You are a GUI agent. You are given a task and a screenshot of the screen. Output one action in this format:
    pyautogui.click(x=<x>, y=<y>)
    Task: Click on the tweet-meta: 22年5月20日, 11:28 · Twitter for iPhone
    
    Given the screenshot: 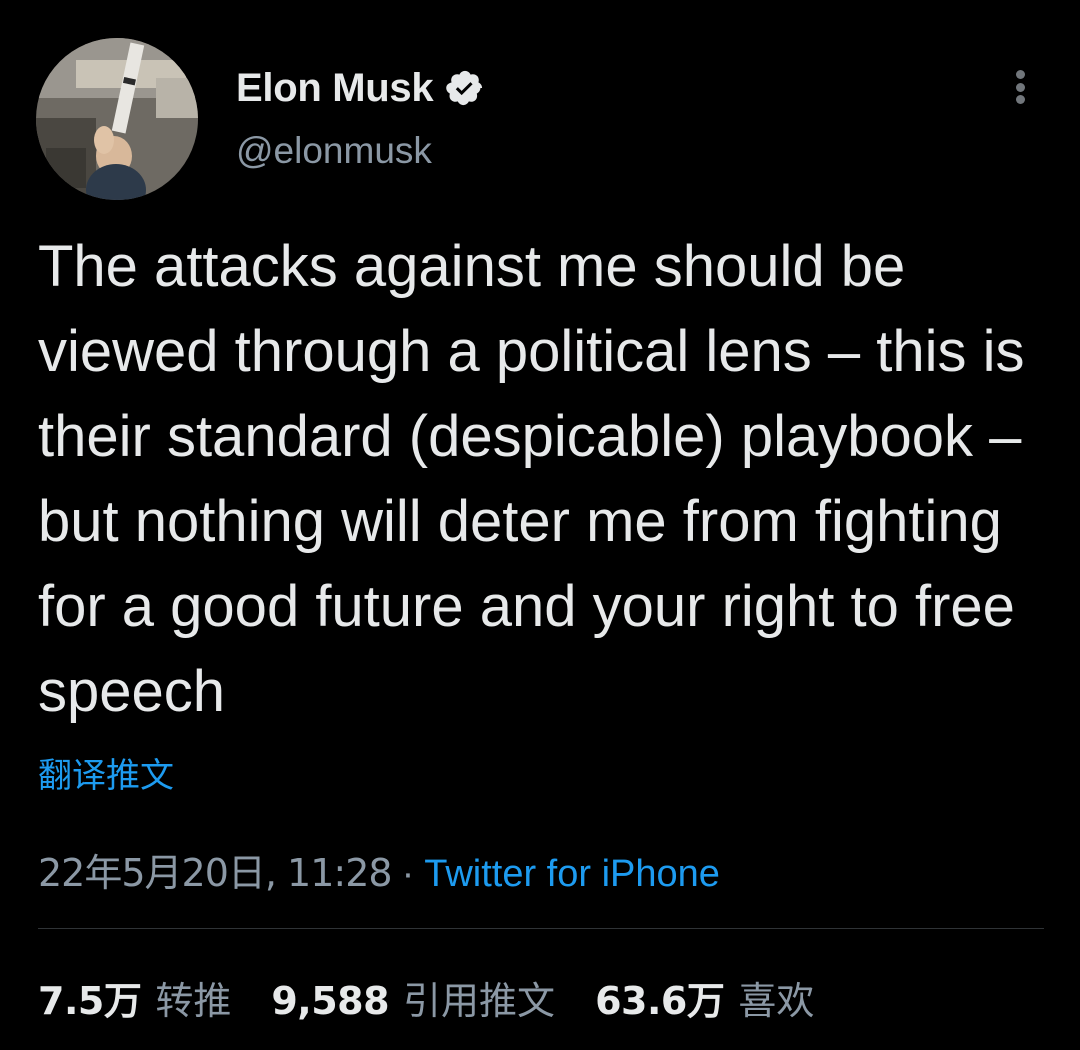 What is the action you would take?
    pyautogui.click(x=379, y=869)
    